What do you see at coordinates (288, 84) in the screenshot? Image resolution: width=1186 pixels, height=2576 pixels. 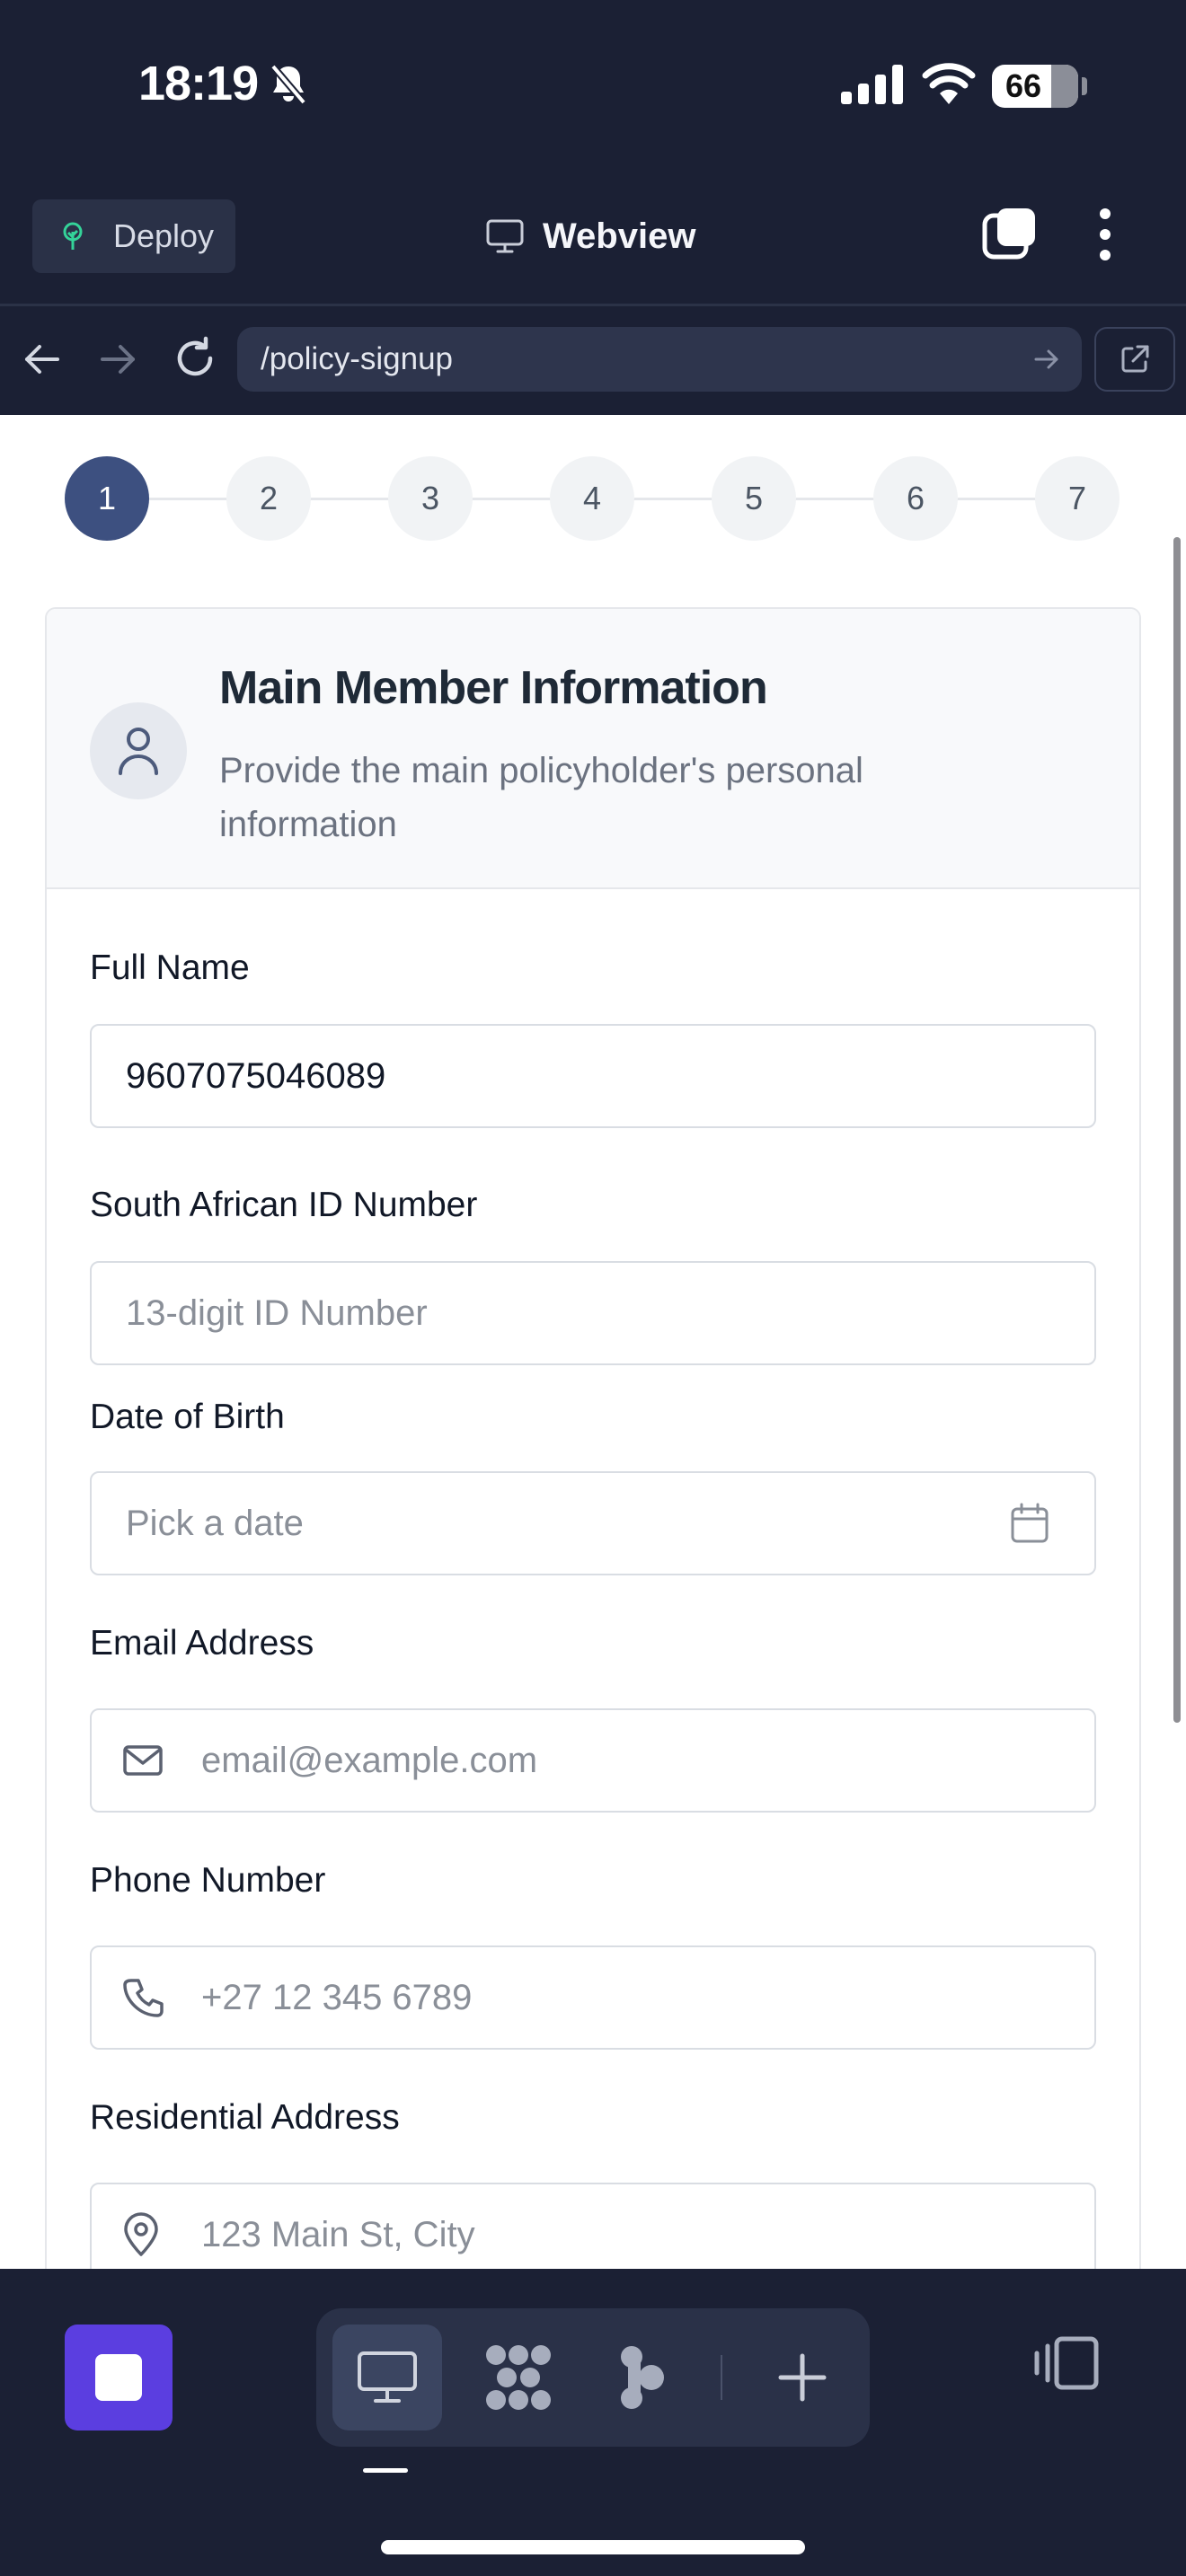 I see `bell-slash-icon` at bounding box center [288, 84].